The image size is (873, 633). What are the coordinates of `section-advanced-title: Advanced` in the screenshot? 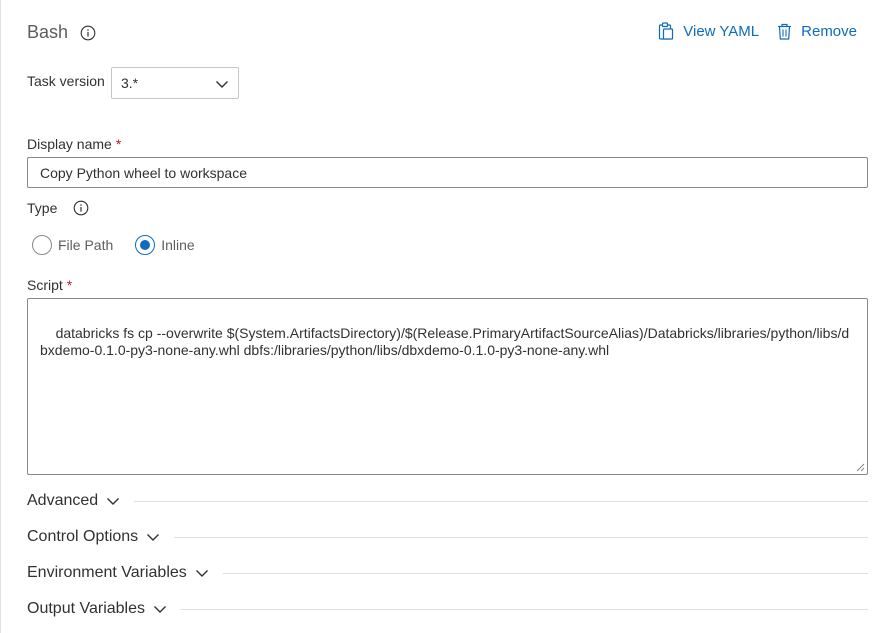 It's located at (63, 500).